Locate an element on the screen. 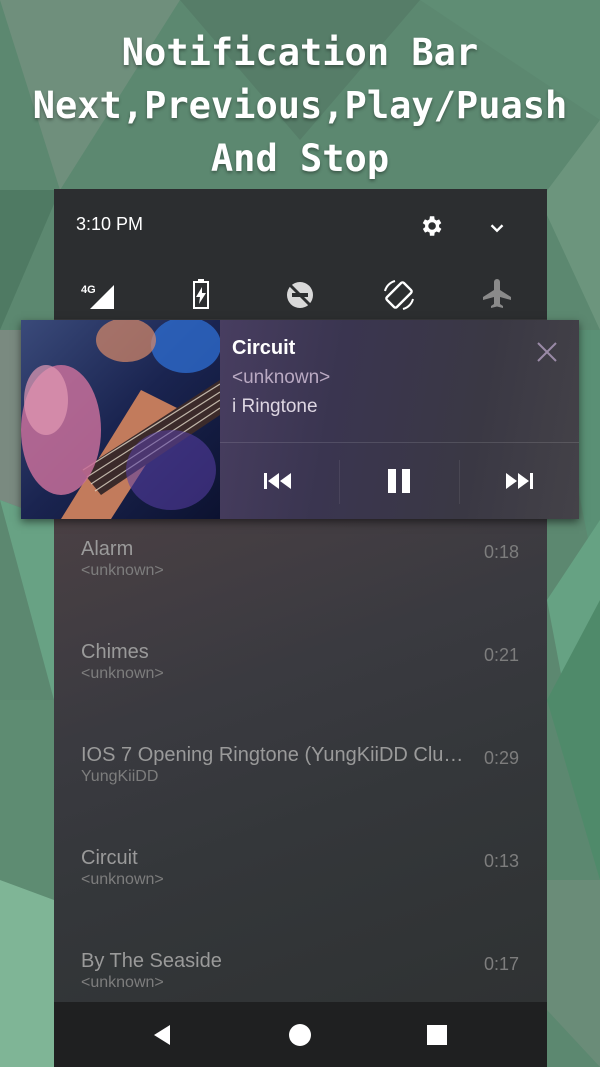  list-item: Circuit <unknown> 0:13 is located at coordinates (301, 877).